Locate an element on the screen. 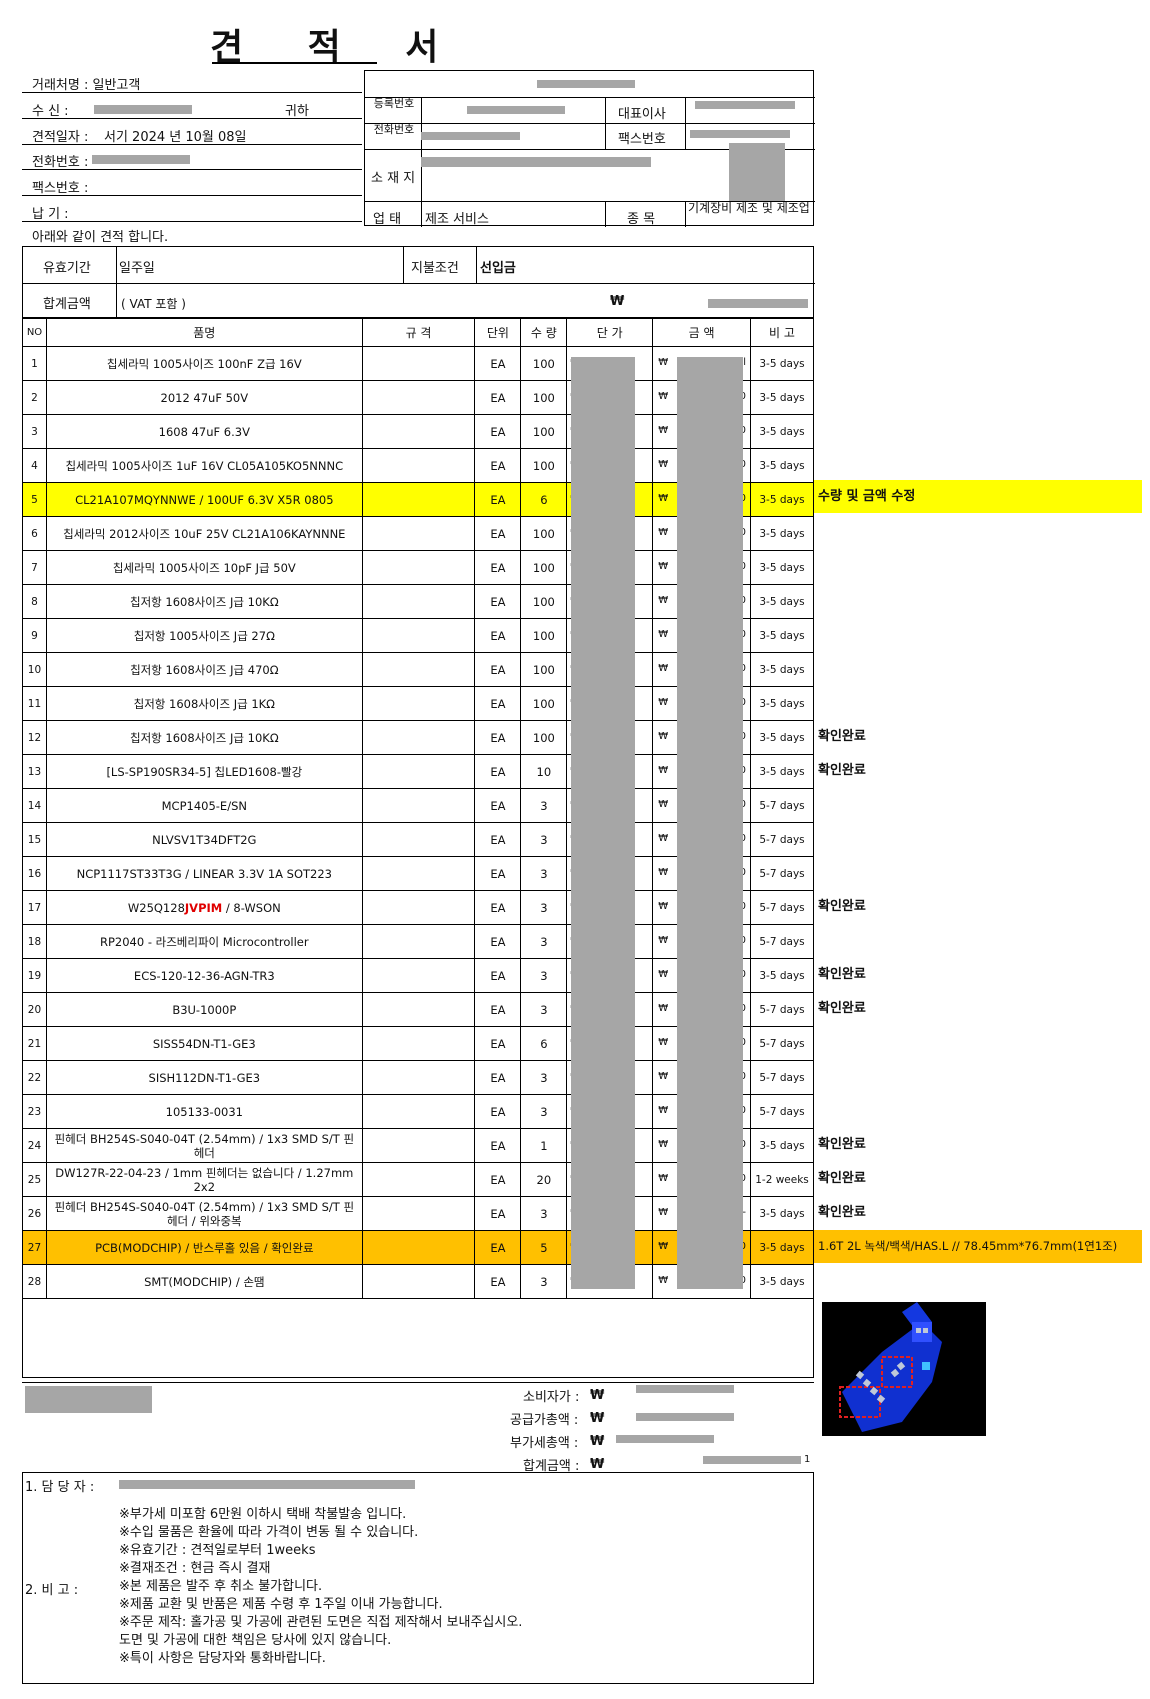 This screenshot has height=1699, width=1150. cell-item-name: 칩세라믹 1005사이즈 1uF 16V CL05A105KO5NNNC is located at coordinates (204, 465).